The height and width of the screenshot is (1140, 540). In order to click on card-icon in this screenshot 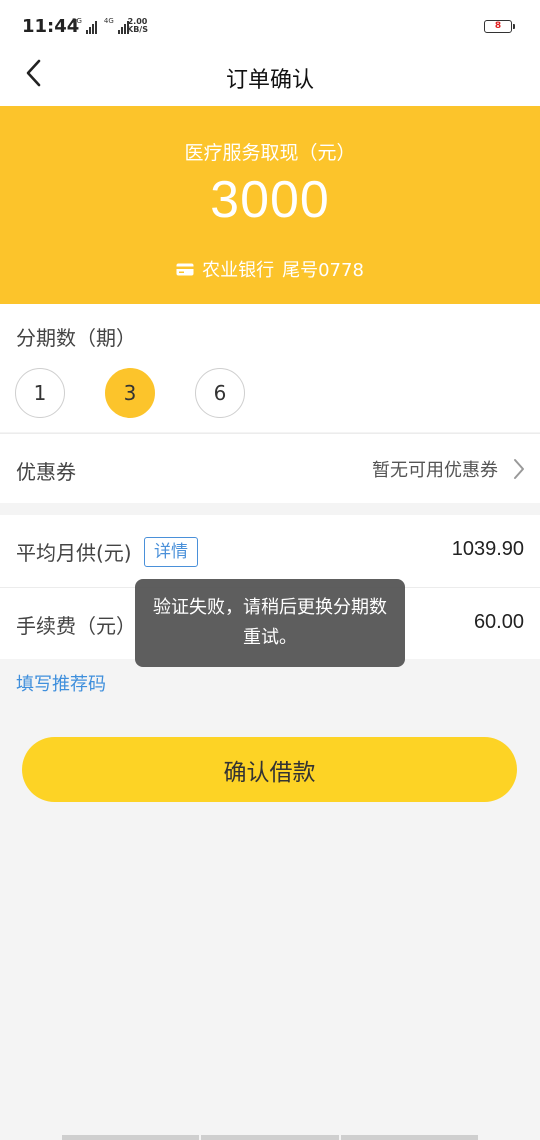, I will do `click(185, 269)`.